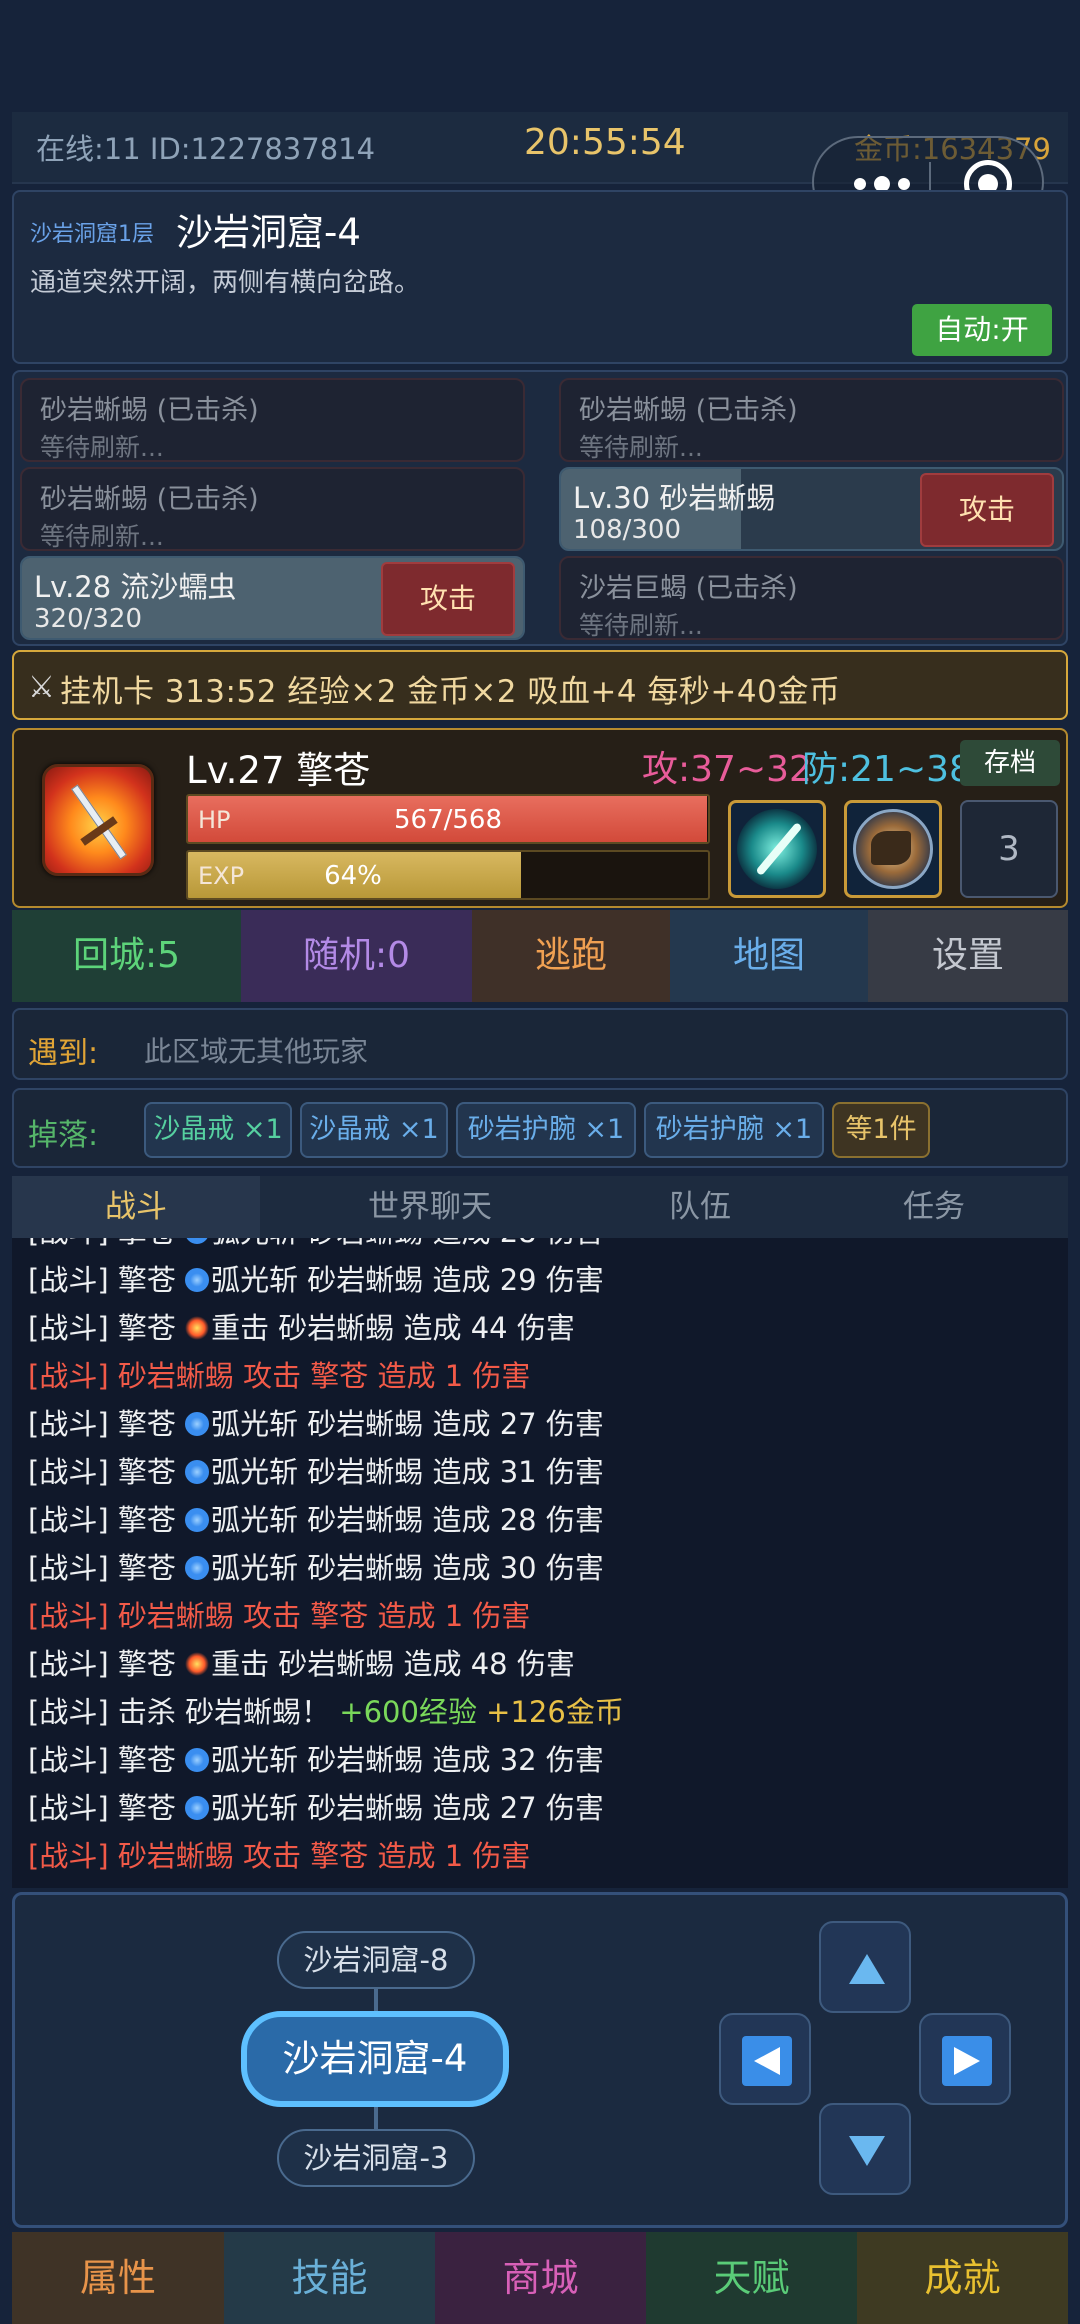 The image size is (1080, 2324). I want to click on log-text: [战斗] 击杀 砂岩蜥蜴！, so click(184, 1712).